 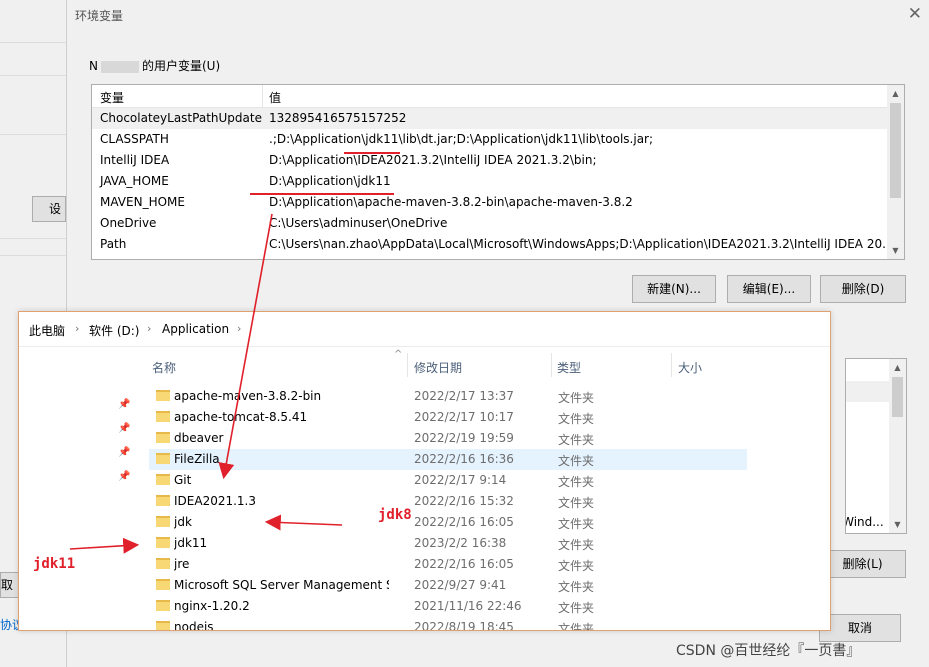 I want to click on arrow-jdk8, so click(x=303, y=522).